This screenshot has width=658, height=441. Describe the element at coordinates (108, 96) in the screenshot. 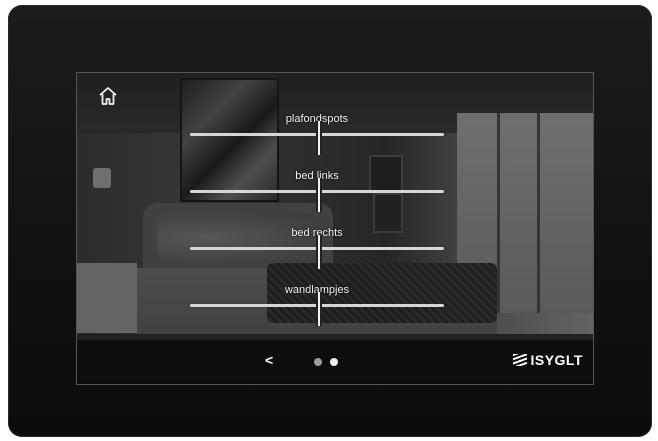

I see `home-icon` at that location.